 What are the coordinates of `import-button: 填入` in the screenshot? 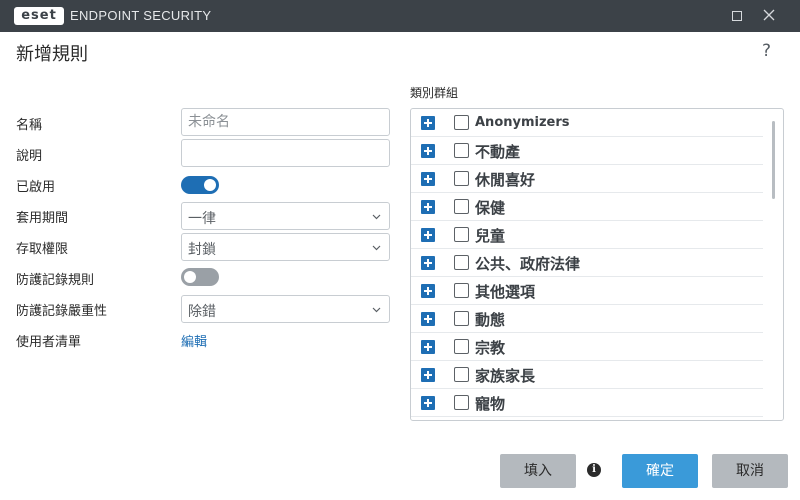 It's located at (538, 471).